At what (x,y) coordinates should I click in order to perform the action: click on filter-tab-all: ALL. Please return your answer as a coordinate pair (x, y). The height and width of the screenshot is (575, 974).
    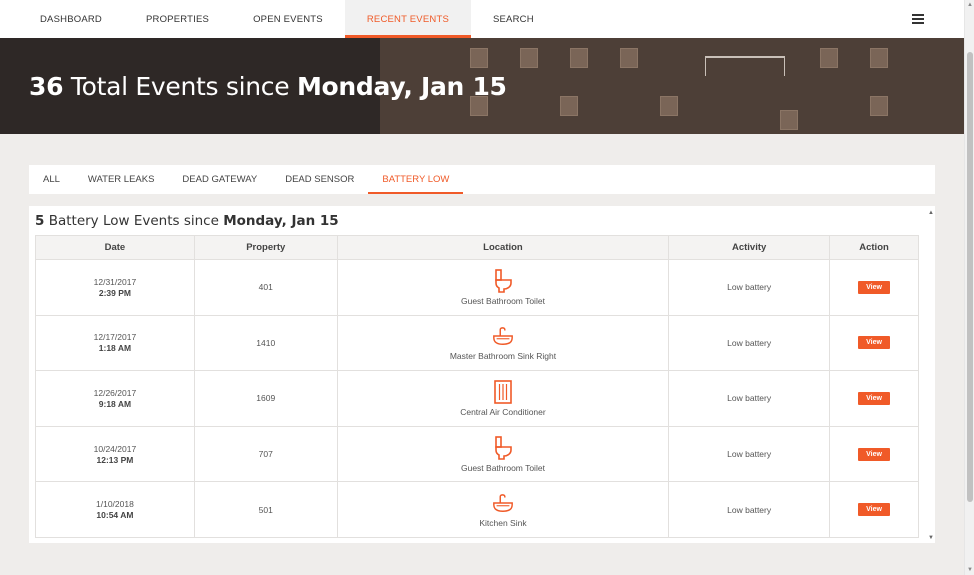
    Looking at the image, I should click on (51, 179).